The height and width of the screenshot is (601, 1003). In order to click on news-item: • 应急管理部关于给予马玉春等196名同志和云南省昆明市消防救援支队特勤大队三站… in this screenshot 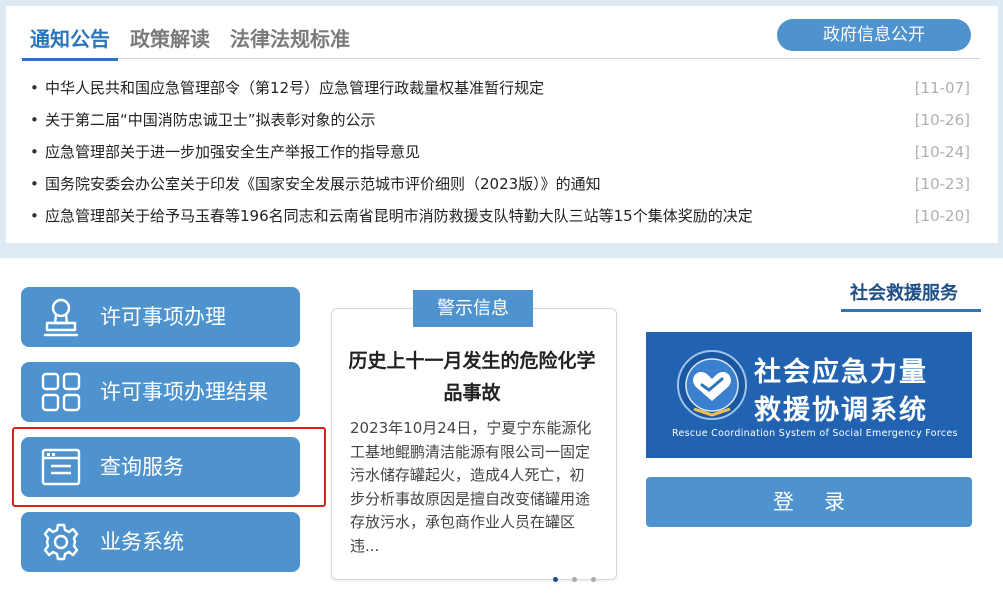, I will do `click(500, 220)`.